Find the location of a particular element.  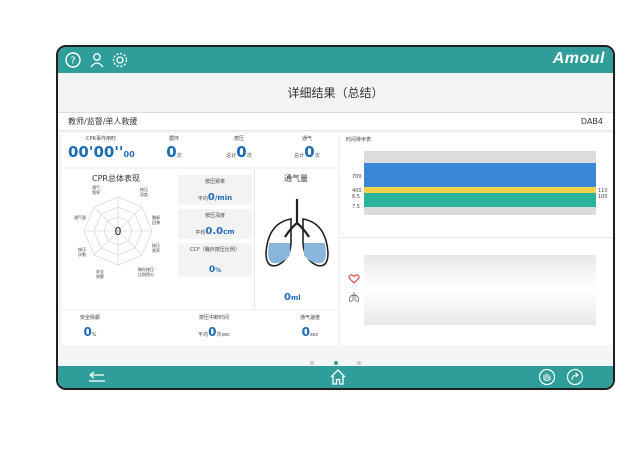

depth-unit: cm is located at coordinates (229, 232).